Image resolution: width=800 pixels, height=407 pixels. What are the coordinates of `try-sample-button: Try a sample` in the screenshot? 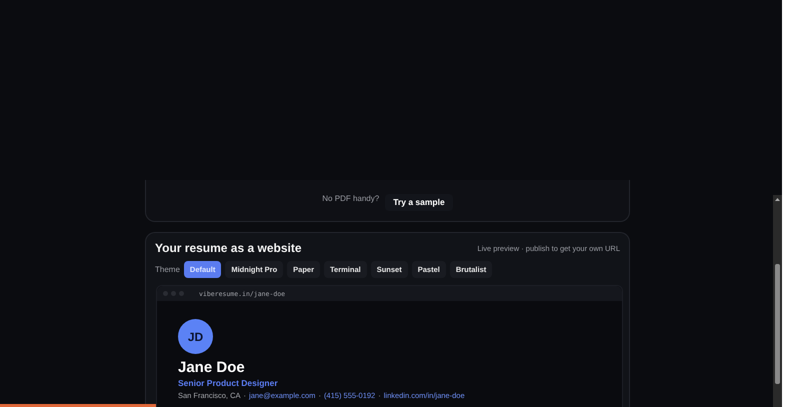 It's located at (419, 202).